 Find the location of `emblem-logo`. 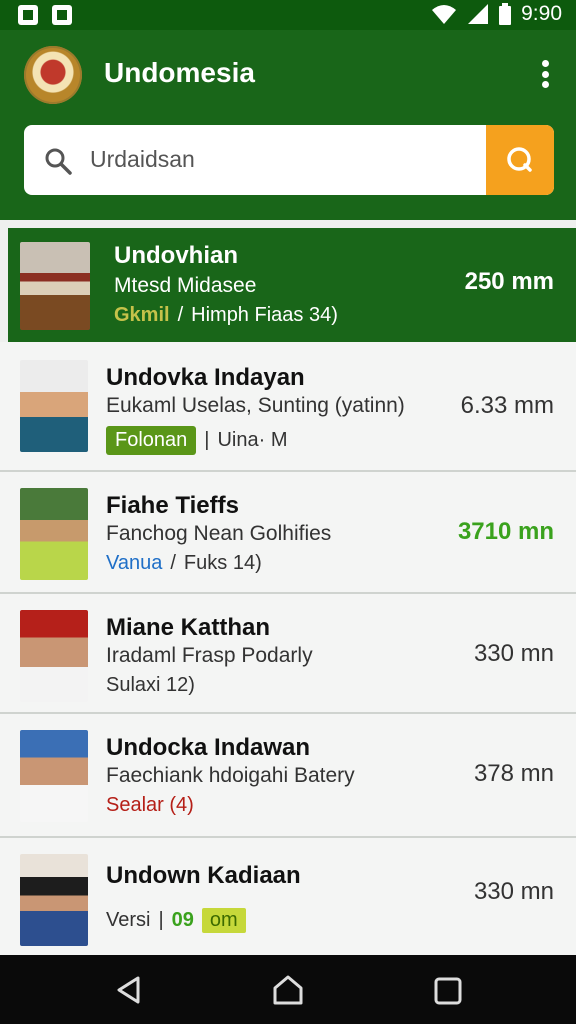

emblem-logo is located at coordinates (53, 75).